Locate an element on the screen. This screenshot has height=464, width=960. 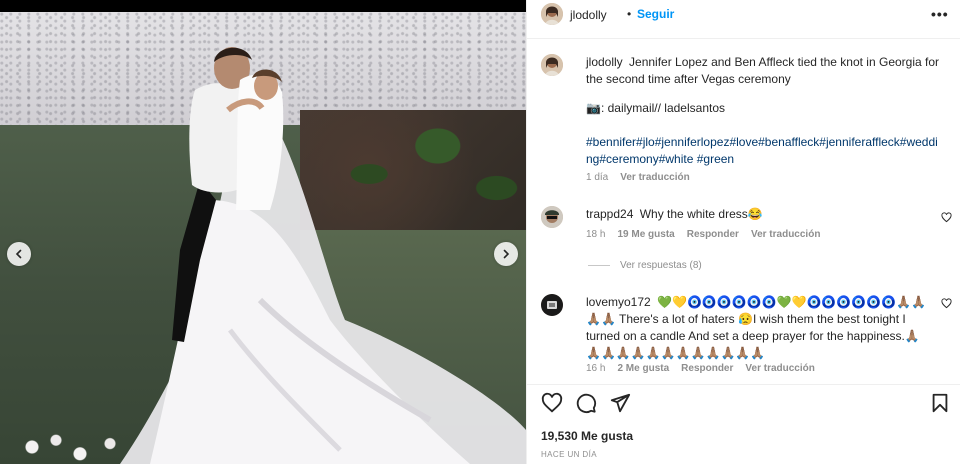
comment-button is located at coordinates (586, 403).